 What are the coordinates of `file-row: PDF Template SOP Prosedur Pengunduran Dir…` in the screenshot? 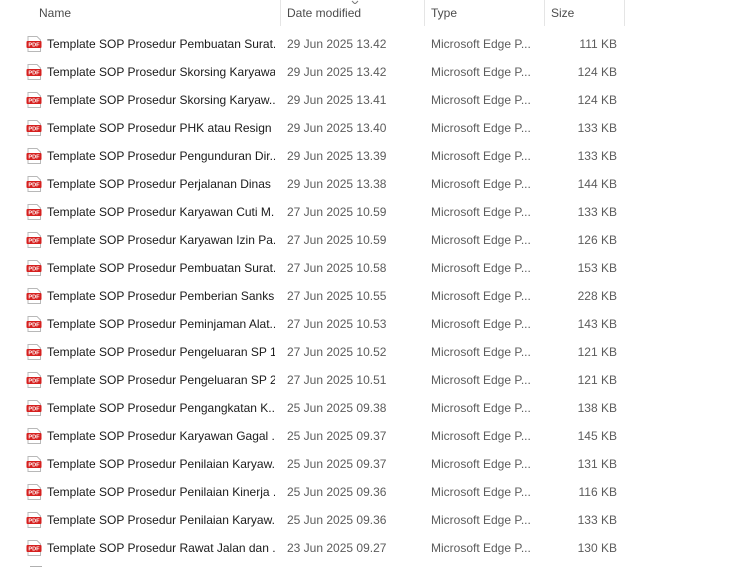 It's located at (366, 156).